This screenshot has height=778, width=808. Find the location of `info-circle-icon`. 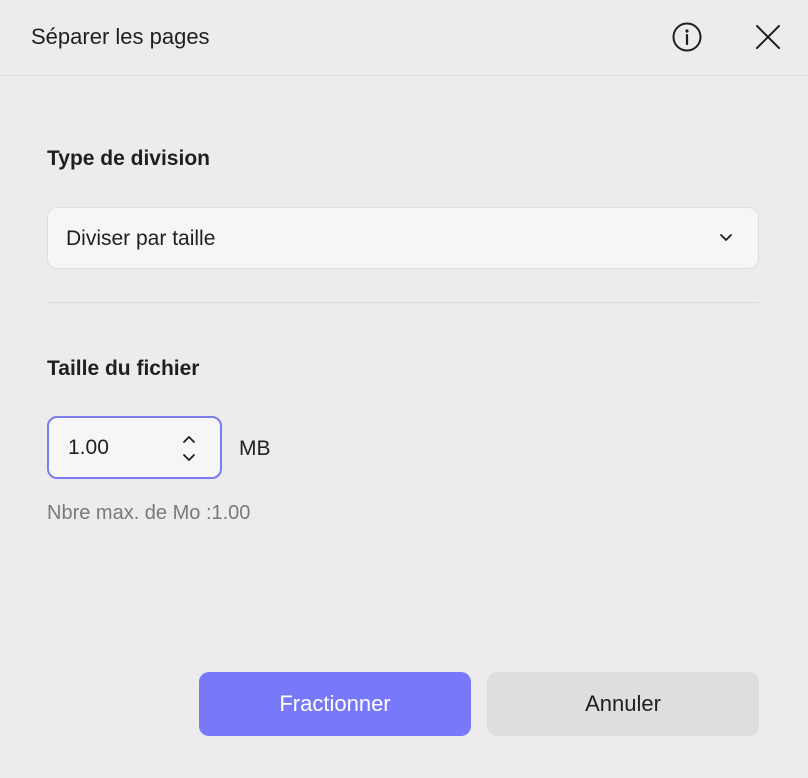

info-circle-icon is located at coordinates (687, 37).